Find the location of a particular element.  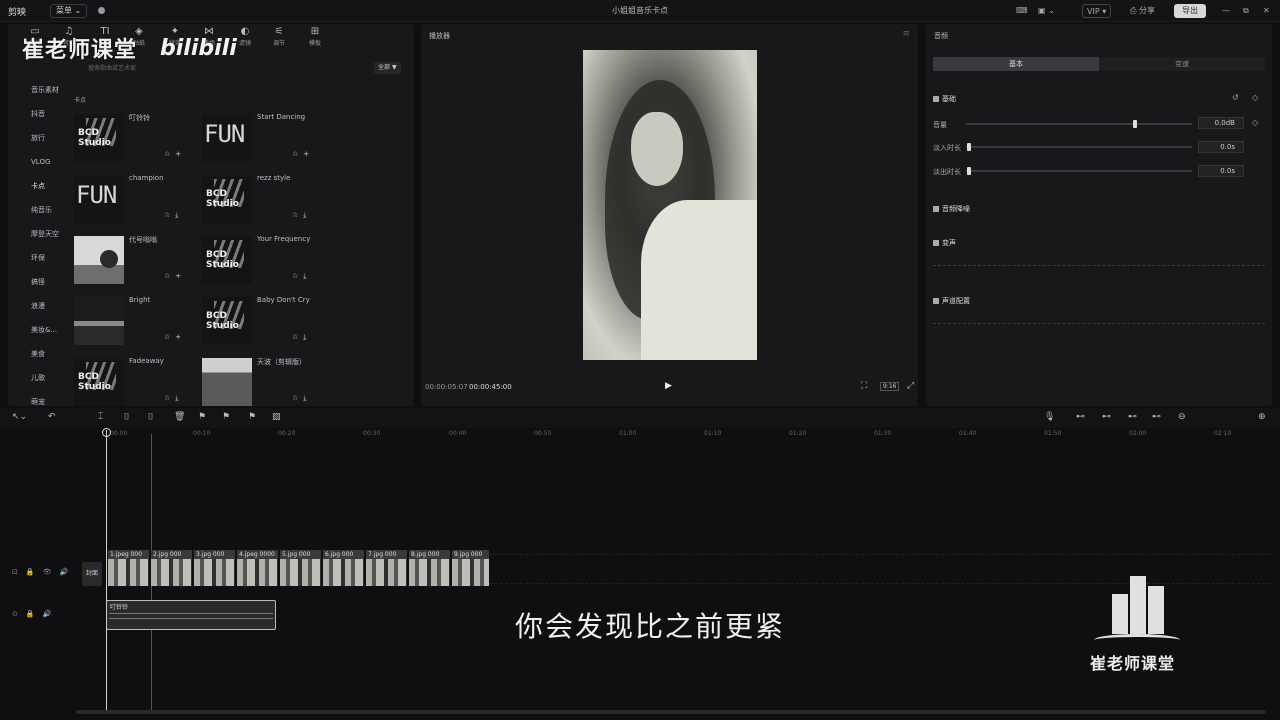

channel-section: 声道配置 is located at coordinates (951, 301).